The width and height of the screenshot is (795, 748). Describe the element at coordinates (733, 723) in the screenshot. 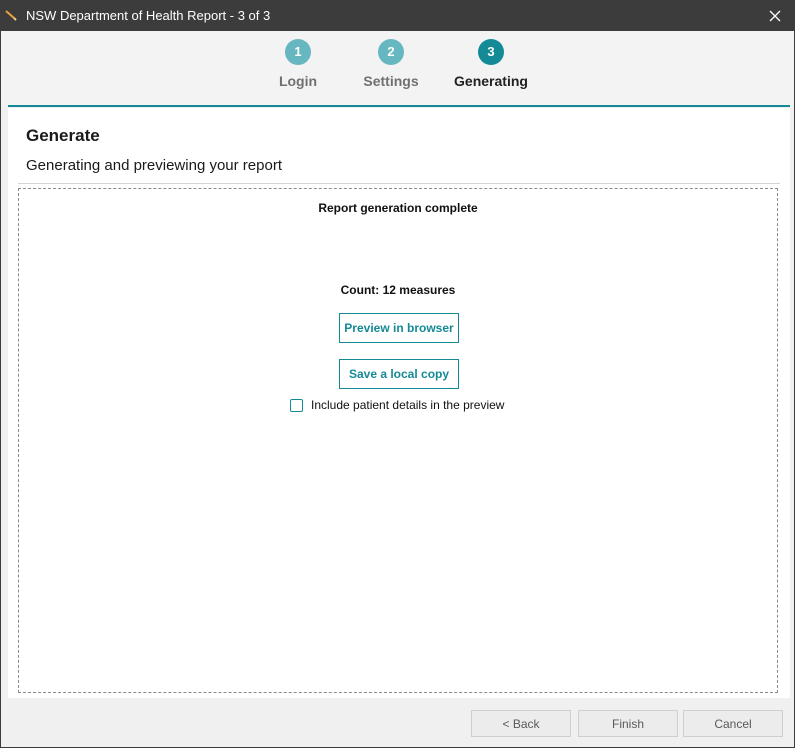

I see `cancel-button: Cancel` at that location.